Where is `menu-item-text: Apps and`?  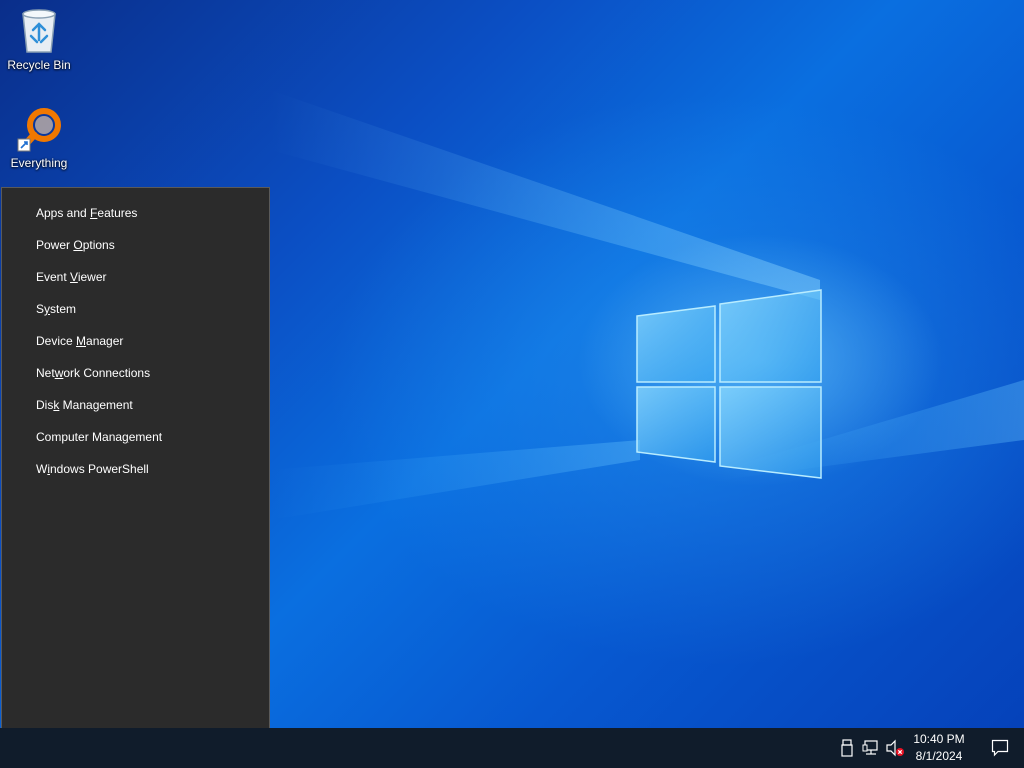
menu-item-text: Apps and is located at coordinates (63, 213).